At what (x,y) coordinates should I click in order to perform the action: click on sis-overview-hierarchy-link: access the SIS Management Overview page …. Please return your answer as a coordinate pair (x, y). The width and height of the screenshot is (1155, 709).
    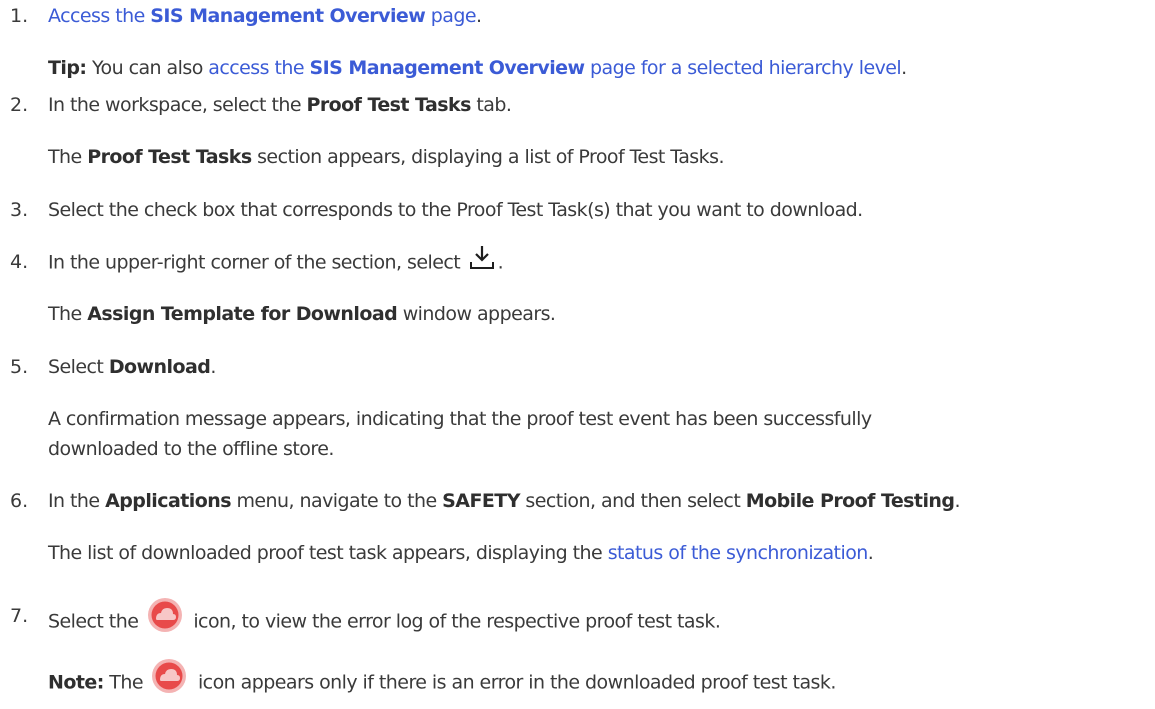
    Looking at the image, I should click on (554, 68).